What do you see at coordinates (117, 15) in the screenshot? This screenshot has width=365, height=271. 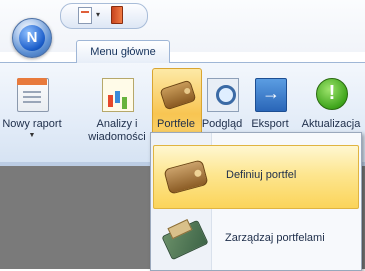 I see `book-icon` at bounding box center [117, 15].